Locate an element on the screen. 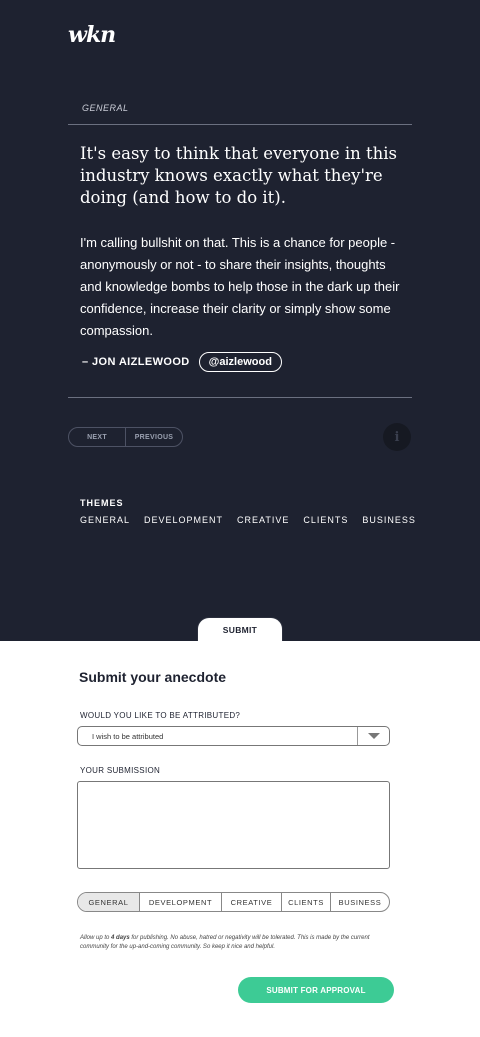 The width and height of the screenshot is (480, 1037). submission-label: YOUR SUBMISSION is located at coordinates (120, 770).